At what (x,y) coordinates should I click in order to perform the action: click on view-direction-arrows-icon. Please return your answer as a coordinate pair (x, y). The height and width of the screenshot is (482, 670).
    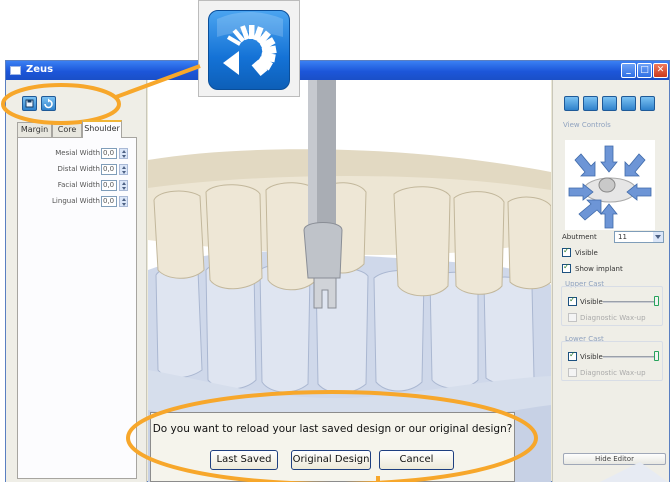
    Looking at the image, I should click on (610, 187).